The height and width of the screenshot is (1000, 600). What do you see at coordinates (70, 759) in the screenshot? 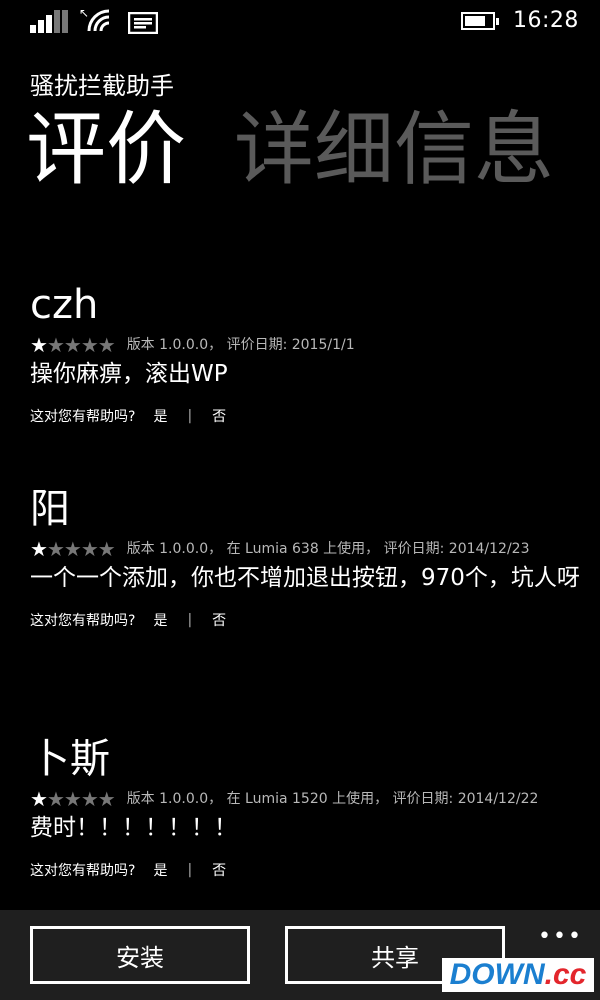
I see `review-author: 卜斯` at bounding box center [70, 759].